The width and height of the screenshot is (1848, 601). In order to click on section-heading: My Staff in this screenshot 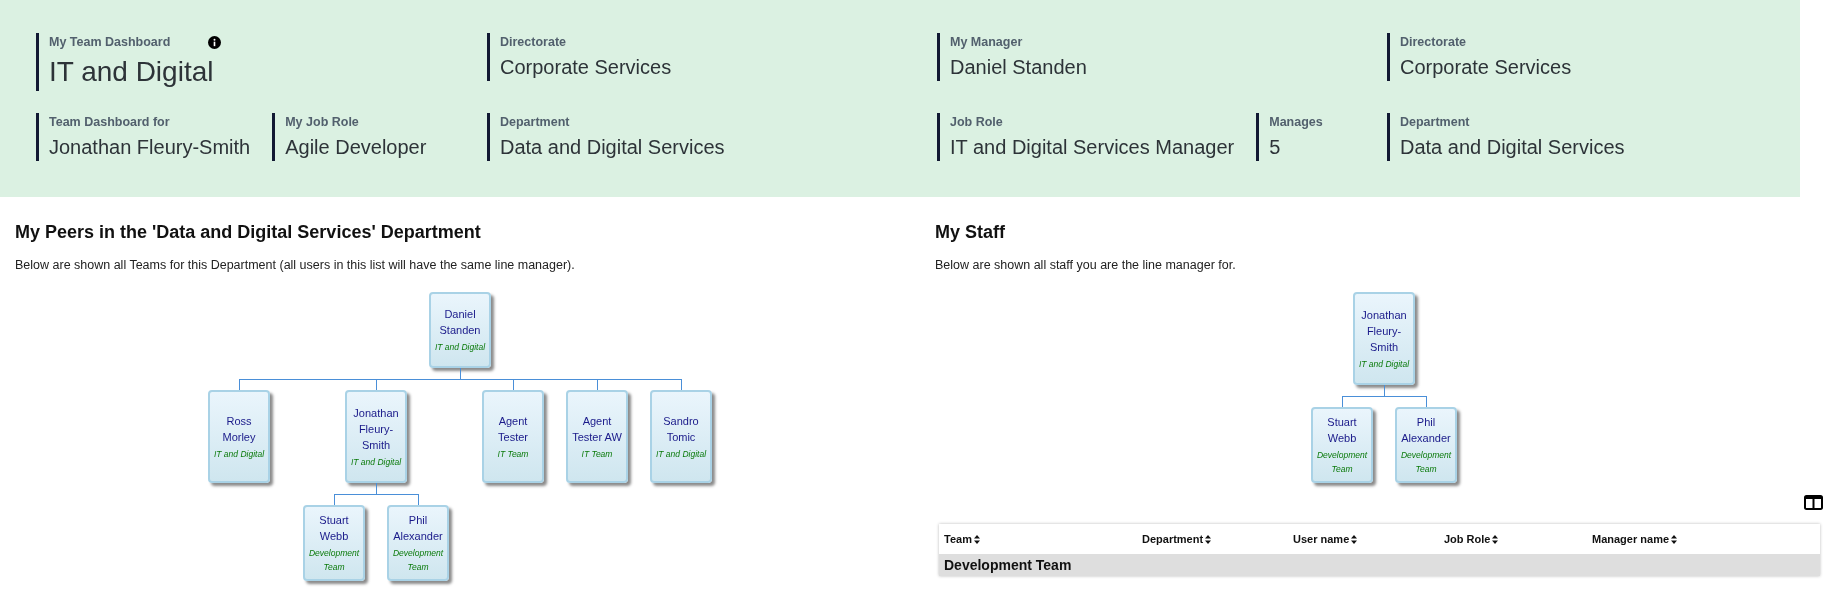, I will do `click(970, 232)`.